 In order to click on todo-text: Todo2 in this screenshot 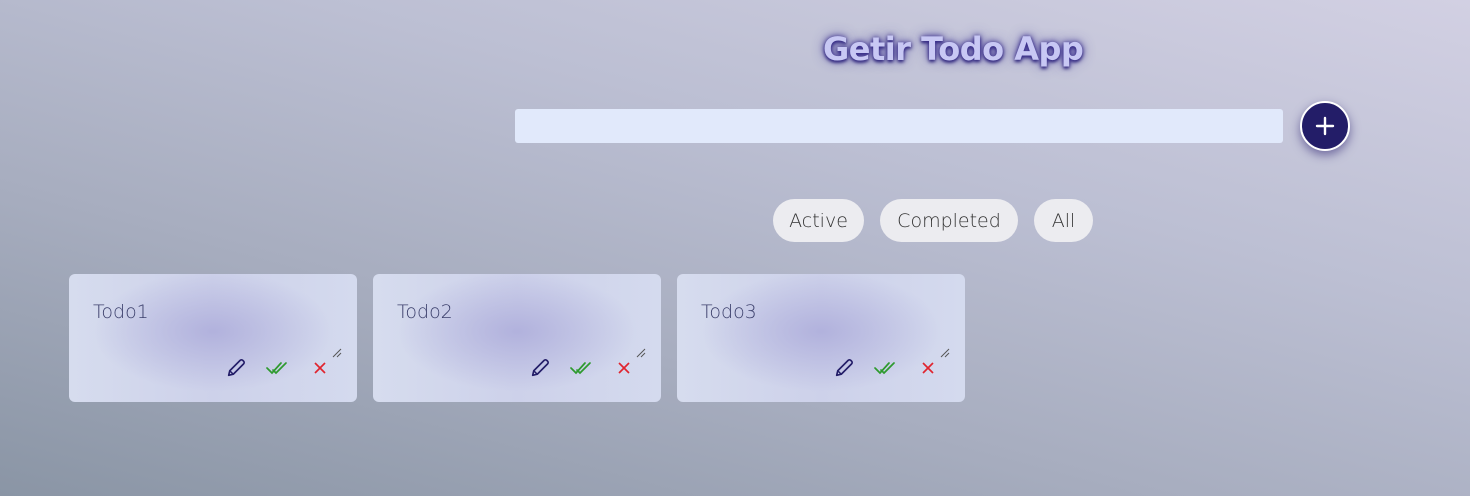, I will do `click(425, 312)`.